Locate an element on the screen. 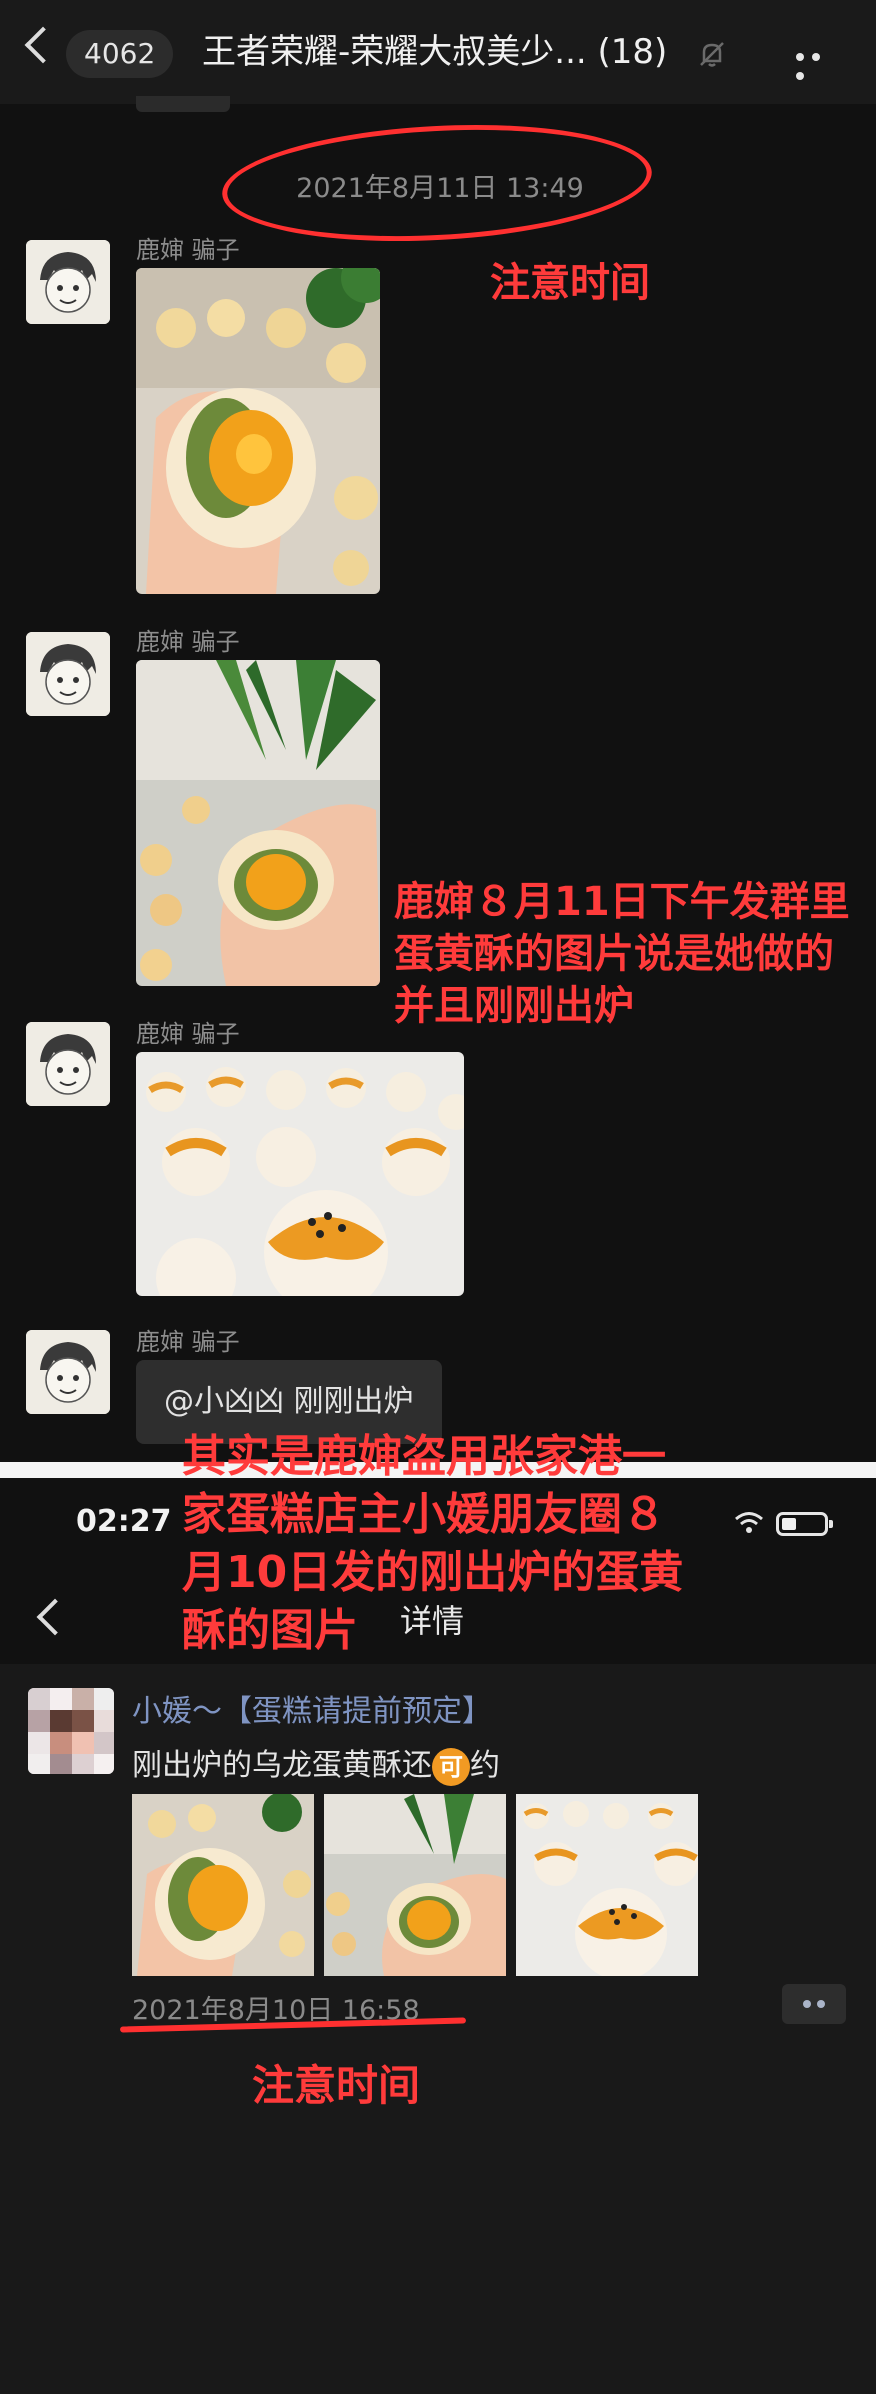  status-bar-time: 02:27 is located at coordinates (124, 1521).